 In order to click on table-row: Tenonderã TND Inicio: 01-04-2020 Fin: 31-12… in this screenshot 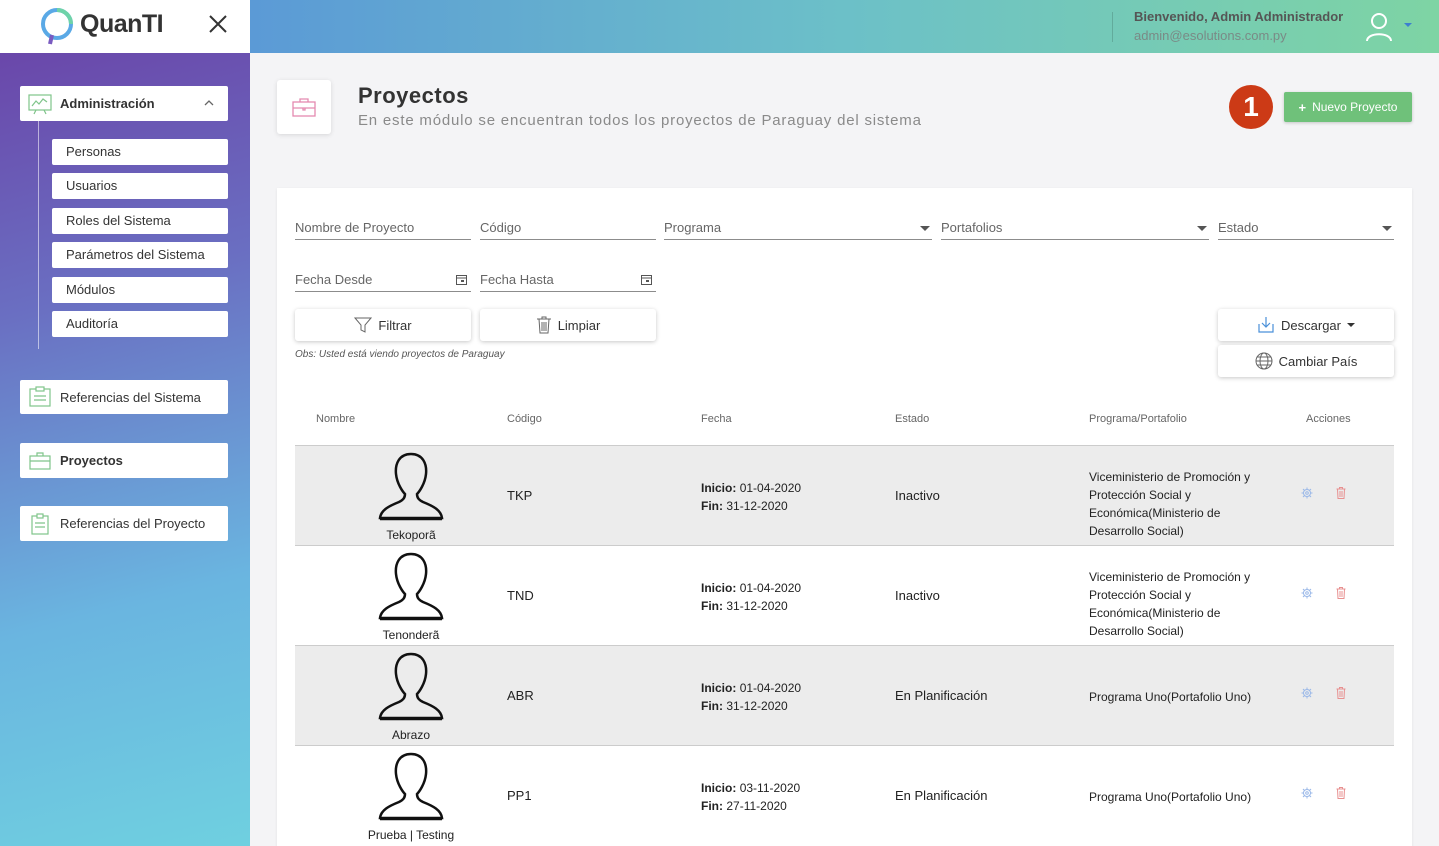, I will do `click(844, 595)`.